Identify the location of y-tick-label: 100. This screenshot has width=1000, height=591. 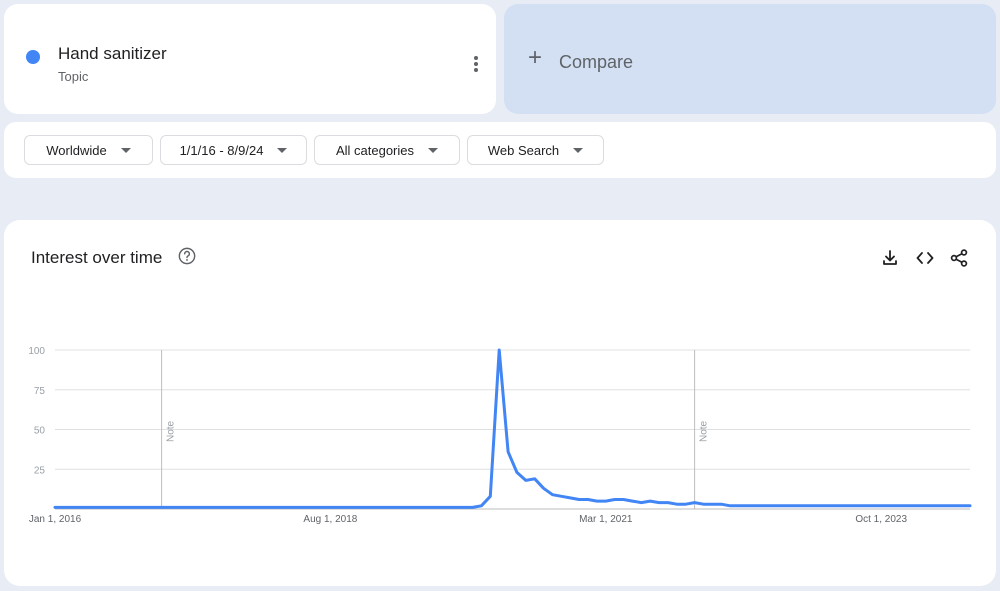
(36, 351).